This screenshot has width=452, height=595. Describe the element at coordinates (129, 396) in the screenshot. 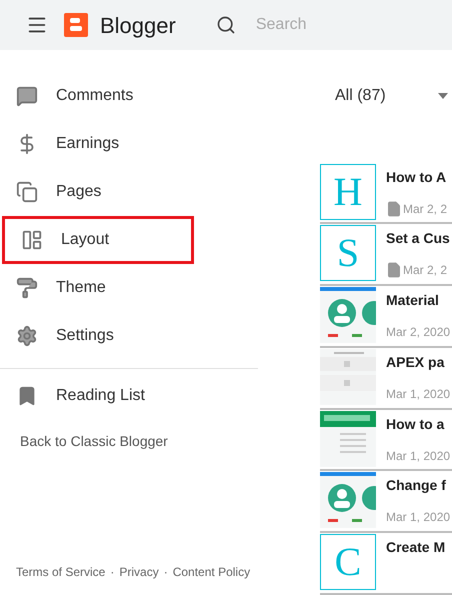

I see `sidebar-item: Reading List` at that location.